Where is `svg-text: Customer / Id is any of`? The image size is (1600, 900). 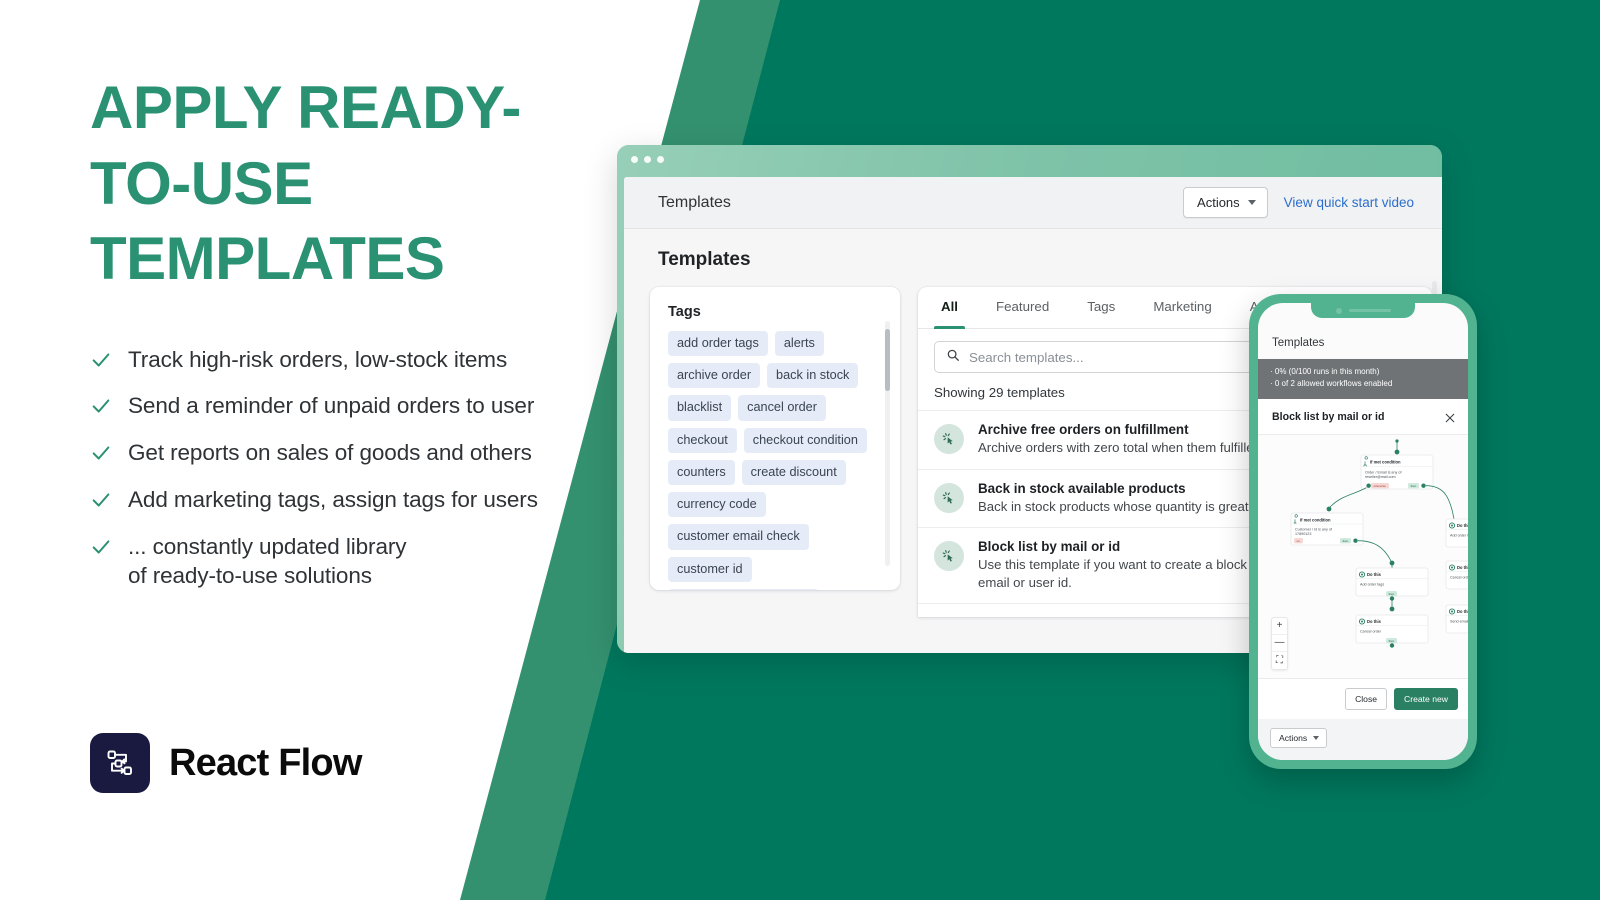 svg-text: Customer / Id is any of is located at coordinates (1314, 529).